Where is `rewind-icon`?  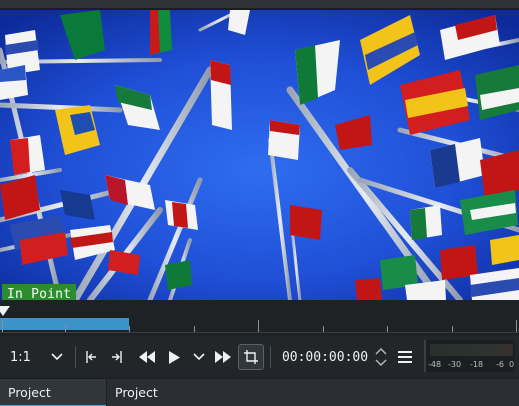 rewind-icon is located at coordinates (147, 357).